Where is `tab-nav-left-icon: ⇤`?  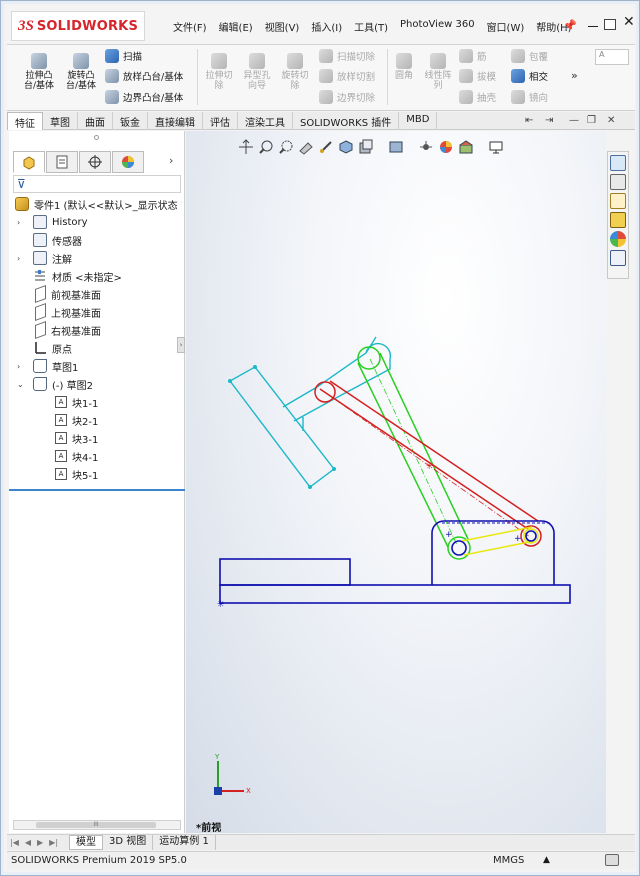 tab-nav-left-icon: ⇤ is located at coordinates (529, 120).